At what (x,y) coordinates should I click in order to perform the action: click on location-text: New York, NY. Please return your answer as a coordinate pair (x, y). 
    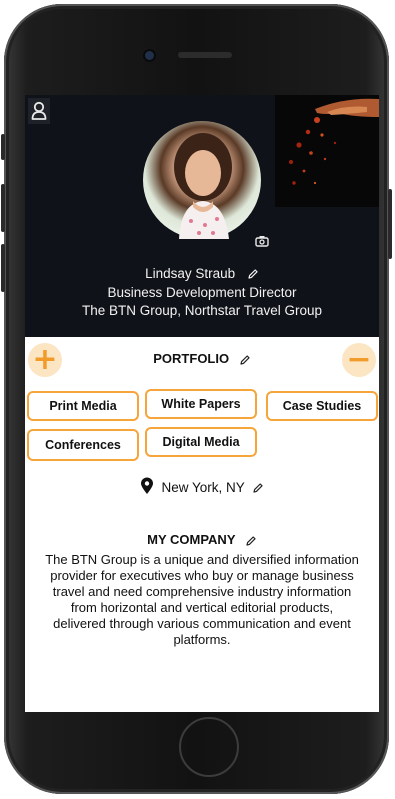
    Looking at the image, I should click on (203, 487).